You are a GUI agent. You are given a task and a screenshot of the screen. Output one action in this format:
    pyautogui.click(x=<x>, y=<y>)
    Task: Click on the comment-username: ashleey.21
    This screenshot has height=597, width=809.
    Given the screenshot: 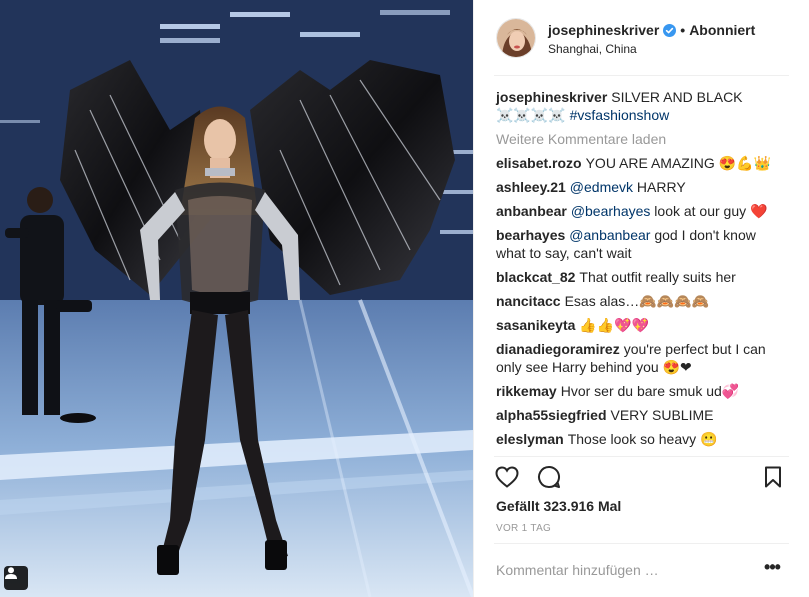 What is the action you would take?
    pyautogui.click(x=531, y=187)
    